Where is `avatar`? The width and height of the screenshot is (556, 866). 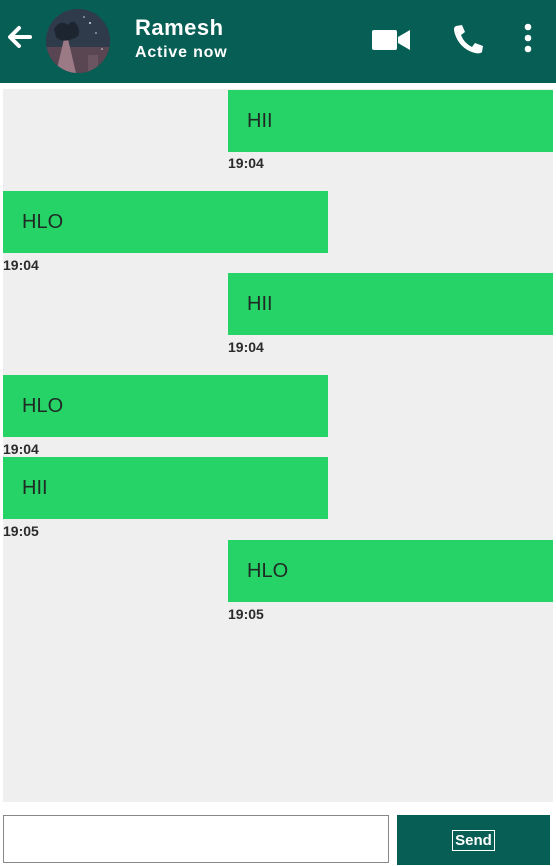 avatar is located at coordinates (78, 41).